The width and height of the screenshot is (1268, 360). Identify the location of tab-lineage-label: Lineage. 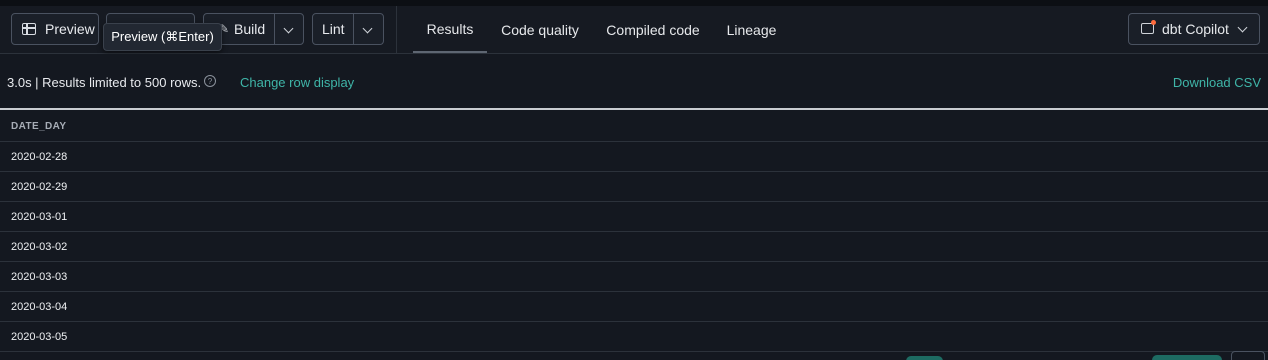
(751, 29).